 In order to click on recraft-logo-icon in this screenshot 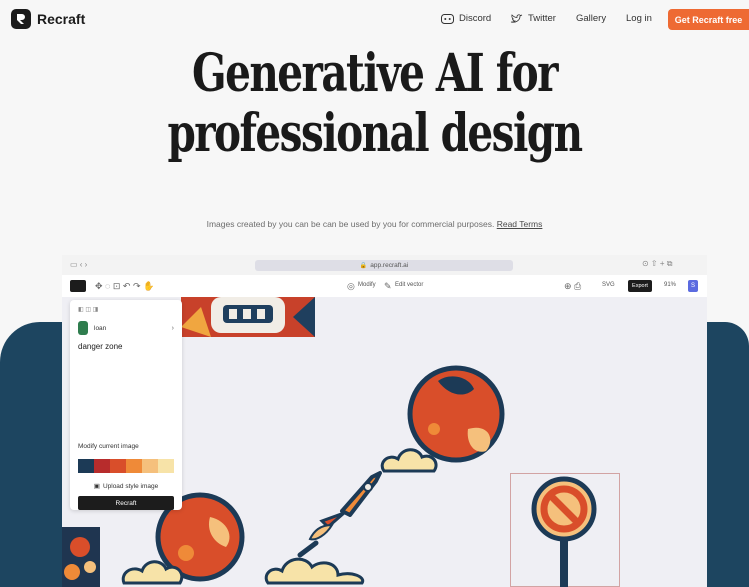, I will do `click(21, 19)`.